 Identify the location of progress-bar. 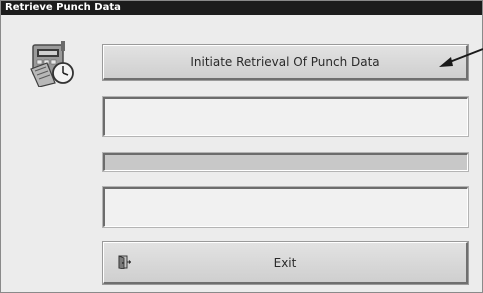
(285, 162).